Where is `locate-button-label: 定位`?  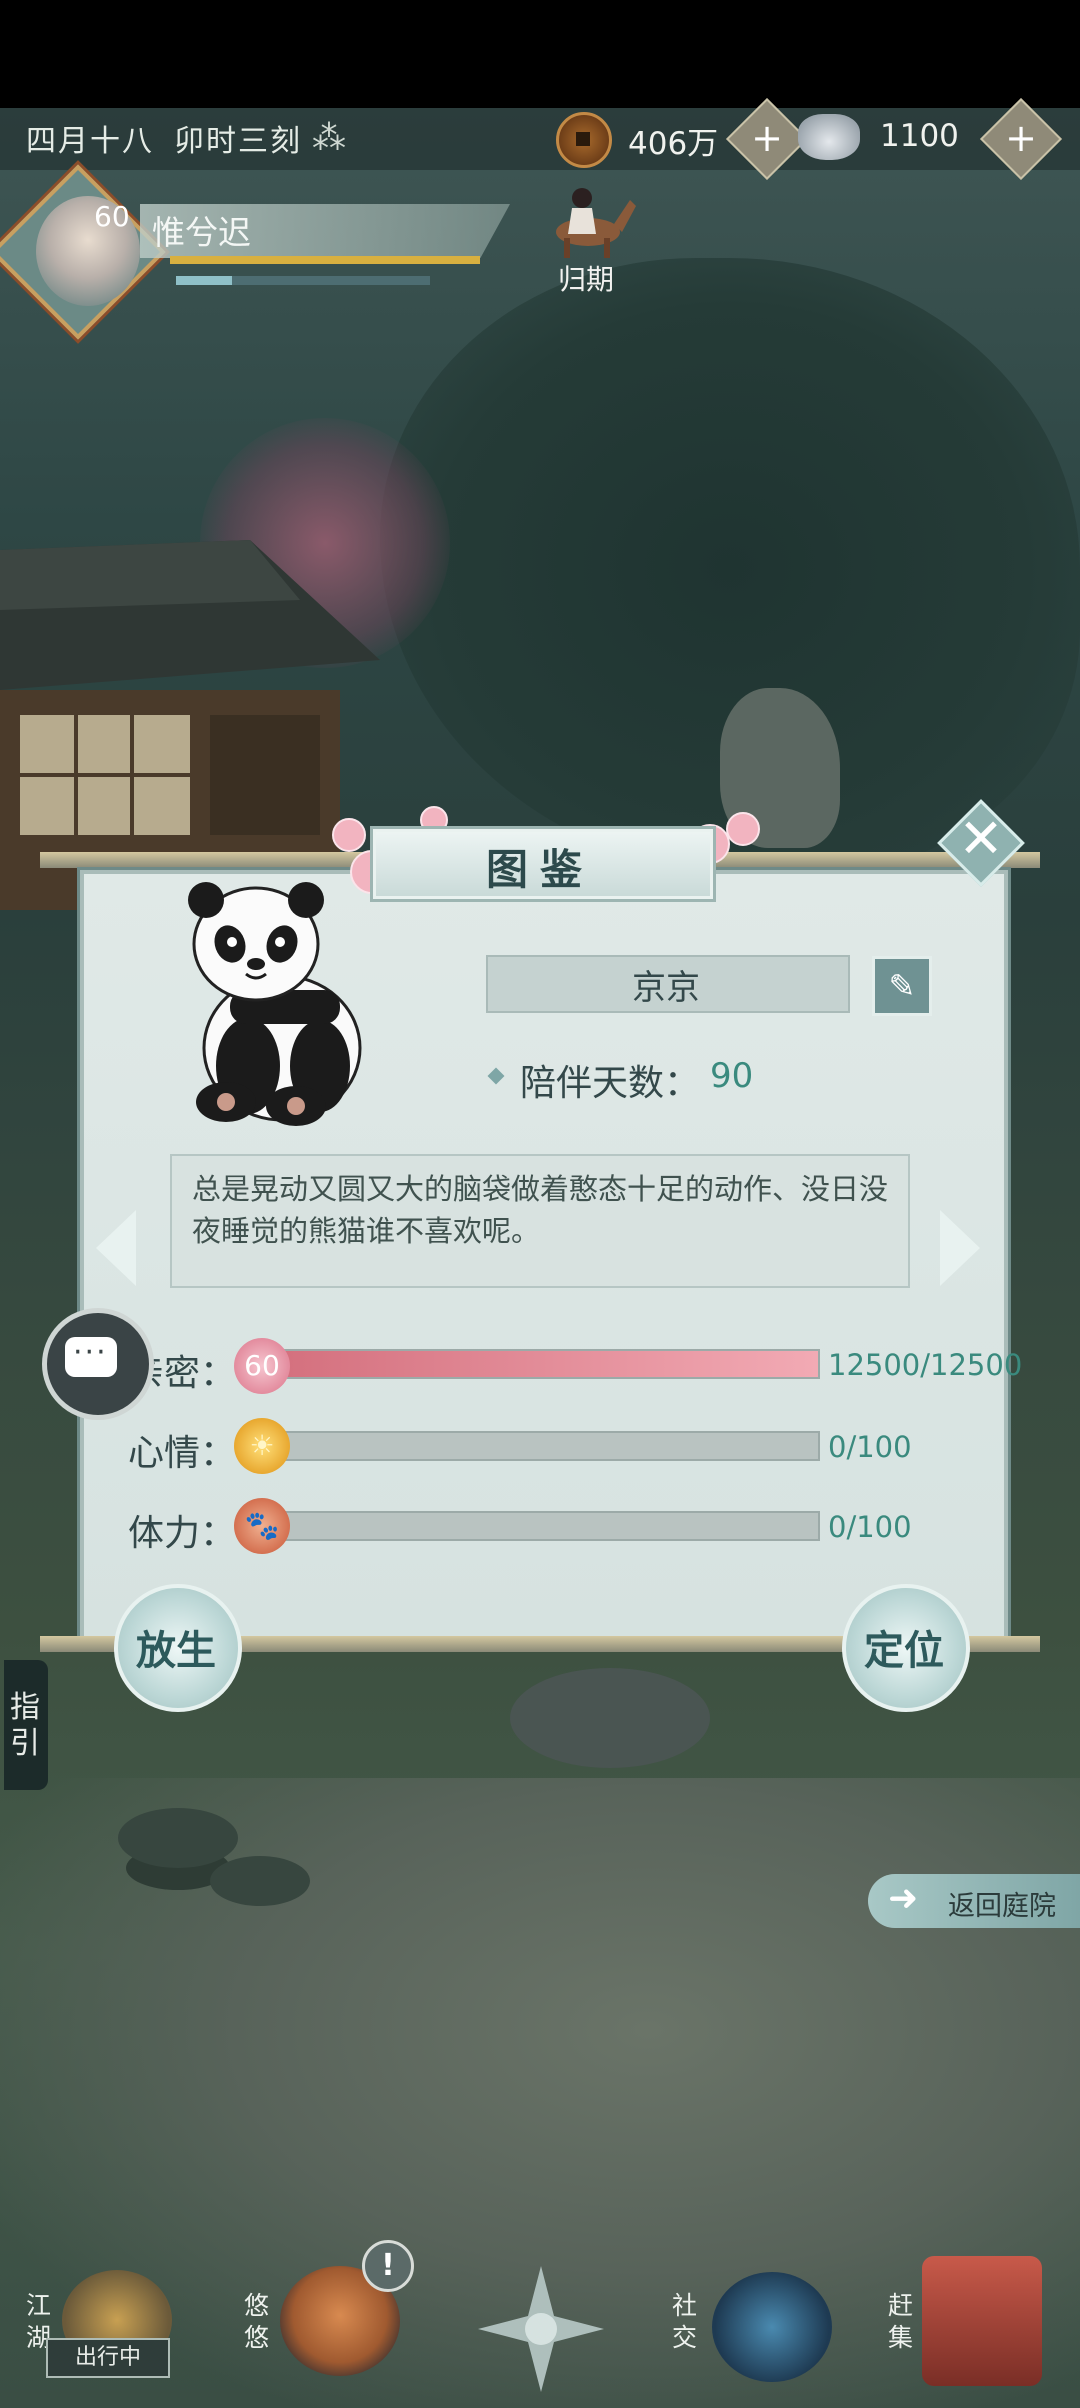
locate-button-label: 定位 is located at coordinates (904, 1650).